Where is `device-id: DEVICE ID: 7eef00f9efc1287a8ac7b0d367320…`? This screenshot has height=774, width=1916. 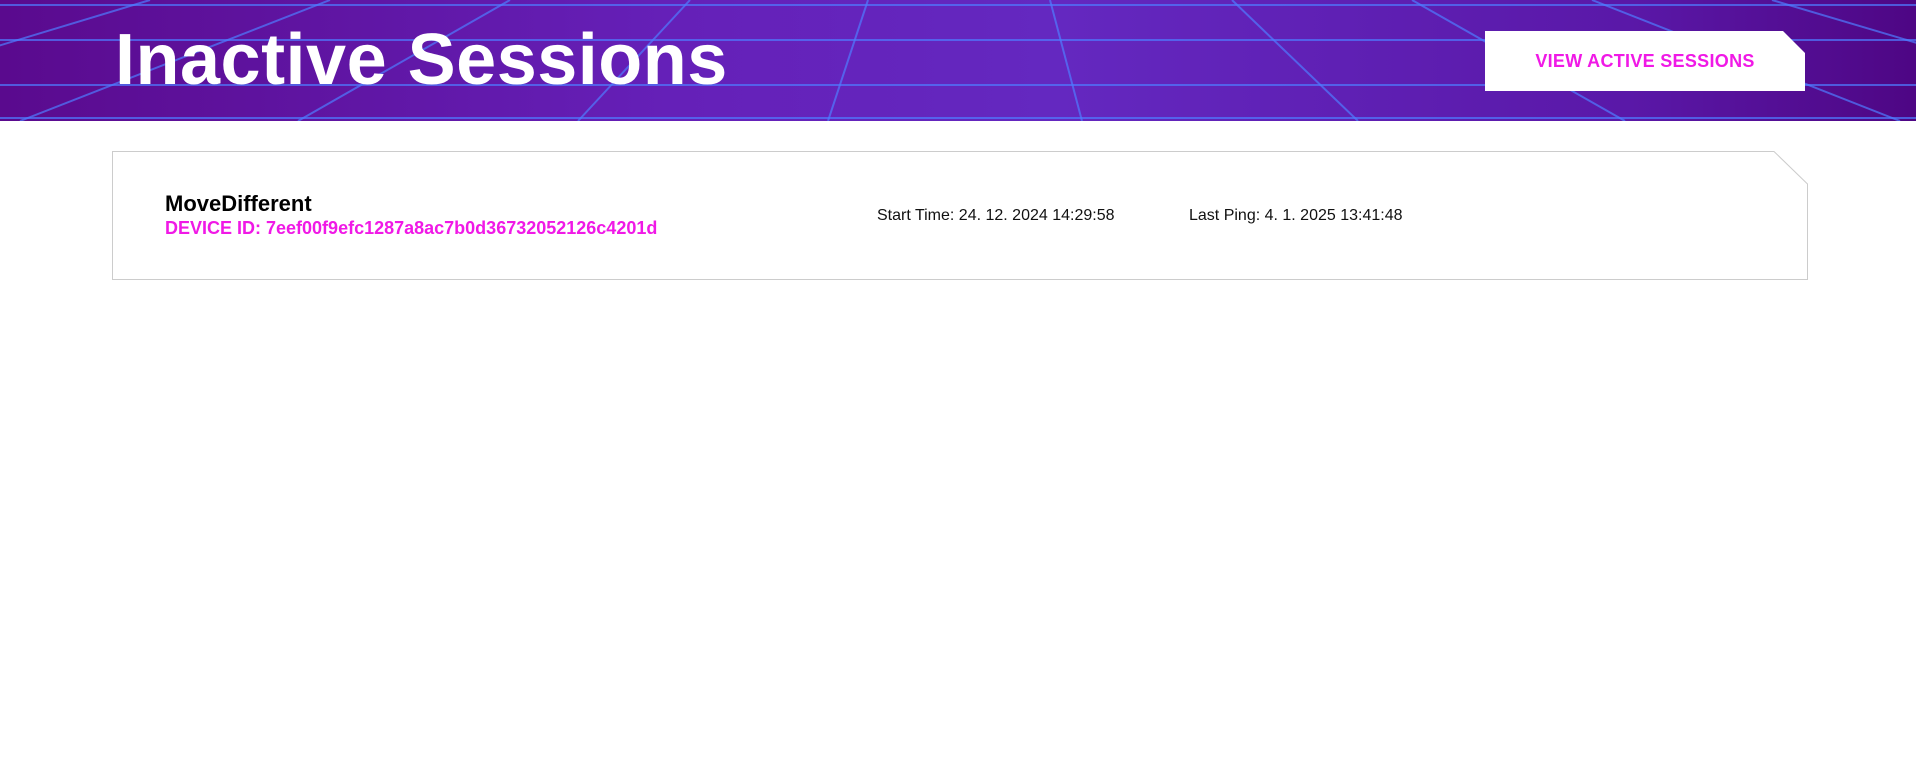
device-id: DEVICE ID: 7eef00f9efc1287a8ac7b0d367320… is located at coordinates (411, 228).